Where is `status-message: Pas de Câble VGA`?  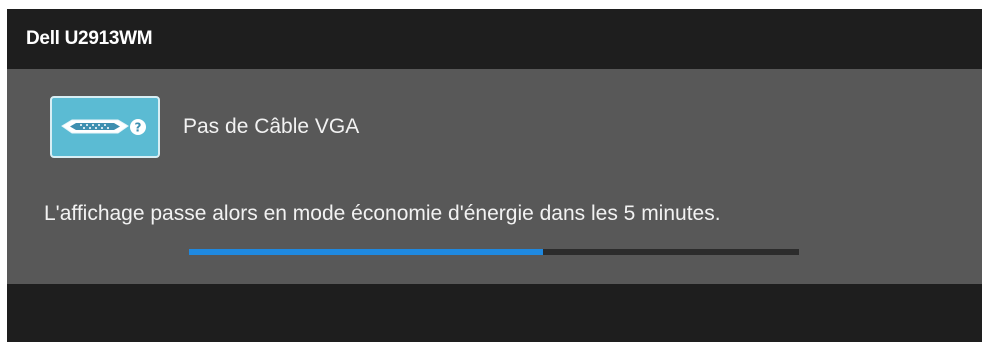
status-message: Pas de Câble VGA is located at coordinates (271, 126).